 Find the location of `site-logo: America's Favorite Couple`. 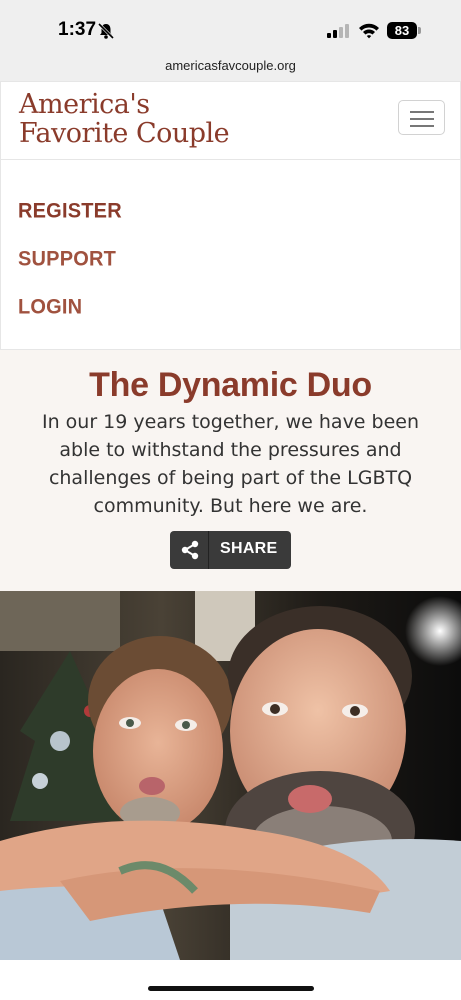

site-logo: America's Favorite Couple is located at coordinates (124, 119).